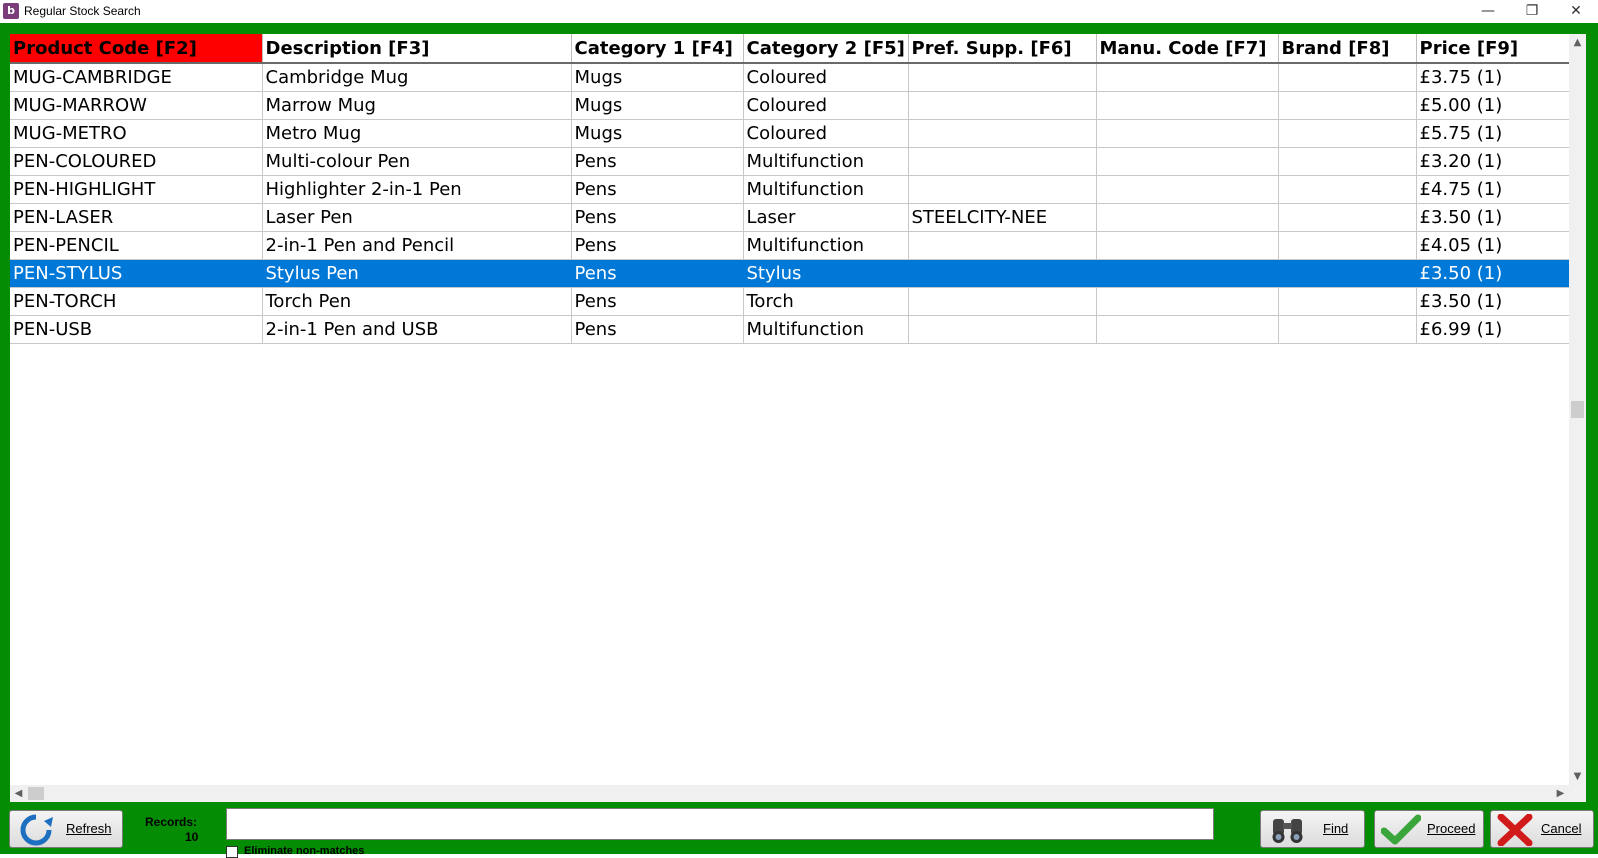 This screenshot has height=858, width=1598. Describe the element at coordinates (417, 301) in the screenshot. I see `cell-description: Torch Pen` at that location.